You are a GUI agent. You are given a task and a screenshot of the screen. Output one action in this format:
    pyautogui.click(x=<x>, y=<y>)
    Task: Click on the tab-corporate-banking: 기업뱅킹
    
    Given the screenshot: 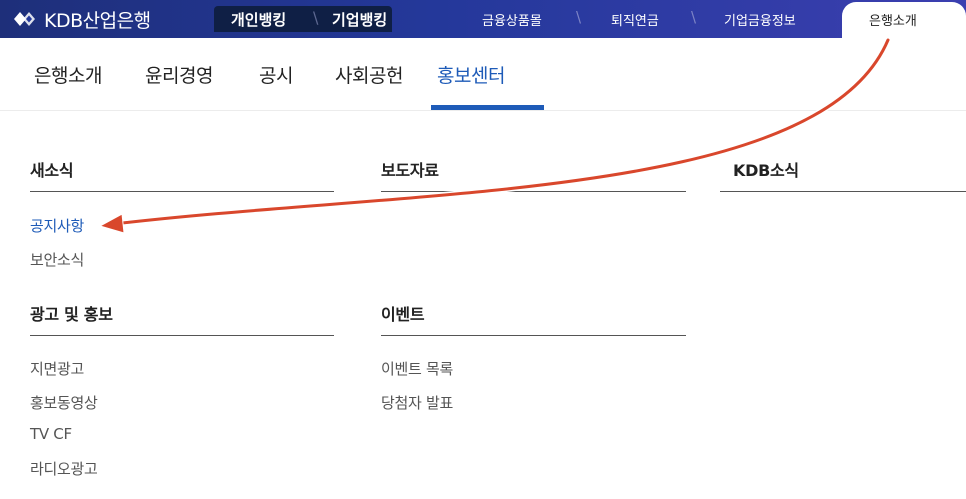 What is the action you would take?
    pyautogui.click(x=359, y=19)
    